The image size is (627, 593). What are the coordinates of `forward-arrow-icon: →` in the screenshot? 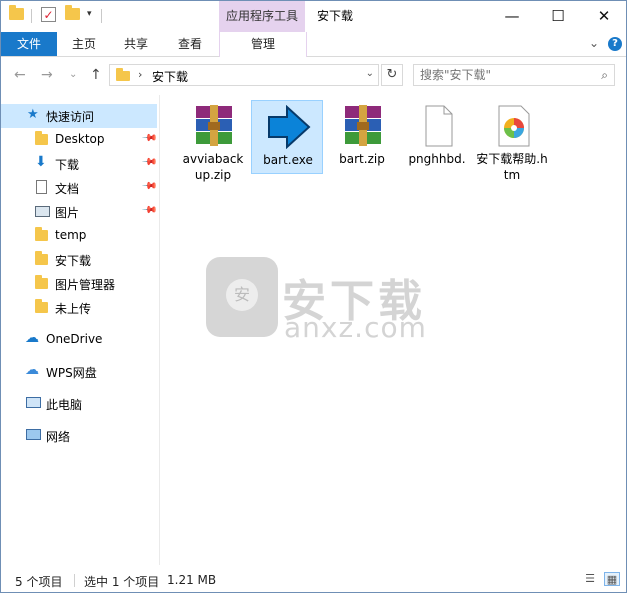 It's located at (47, 75).